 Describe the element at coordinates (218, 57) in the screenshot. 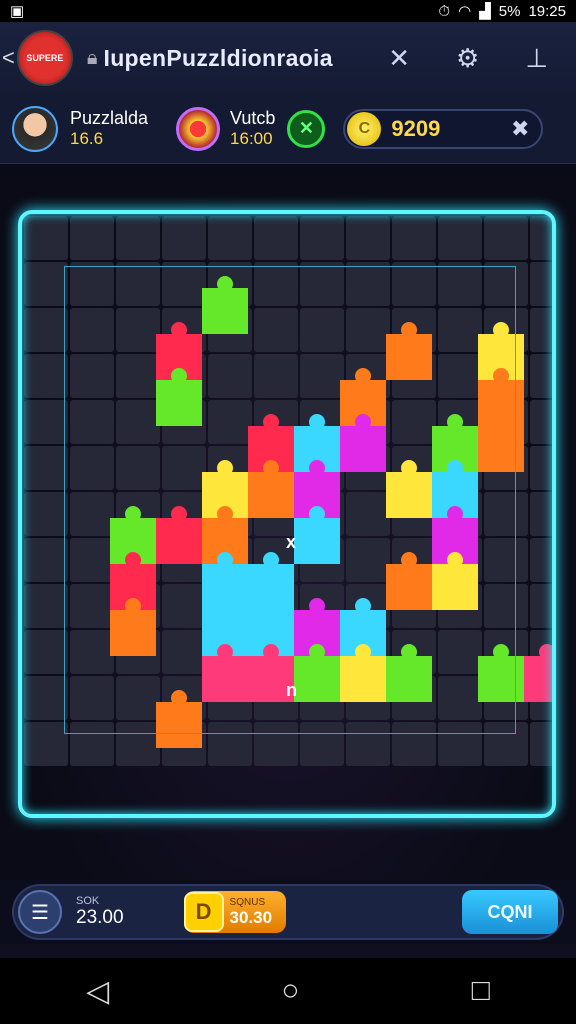

I see `app-title: IupenPuzzldionraoia` at that location.